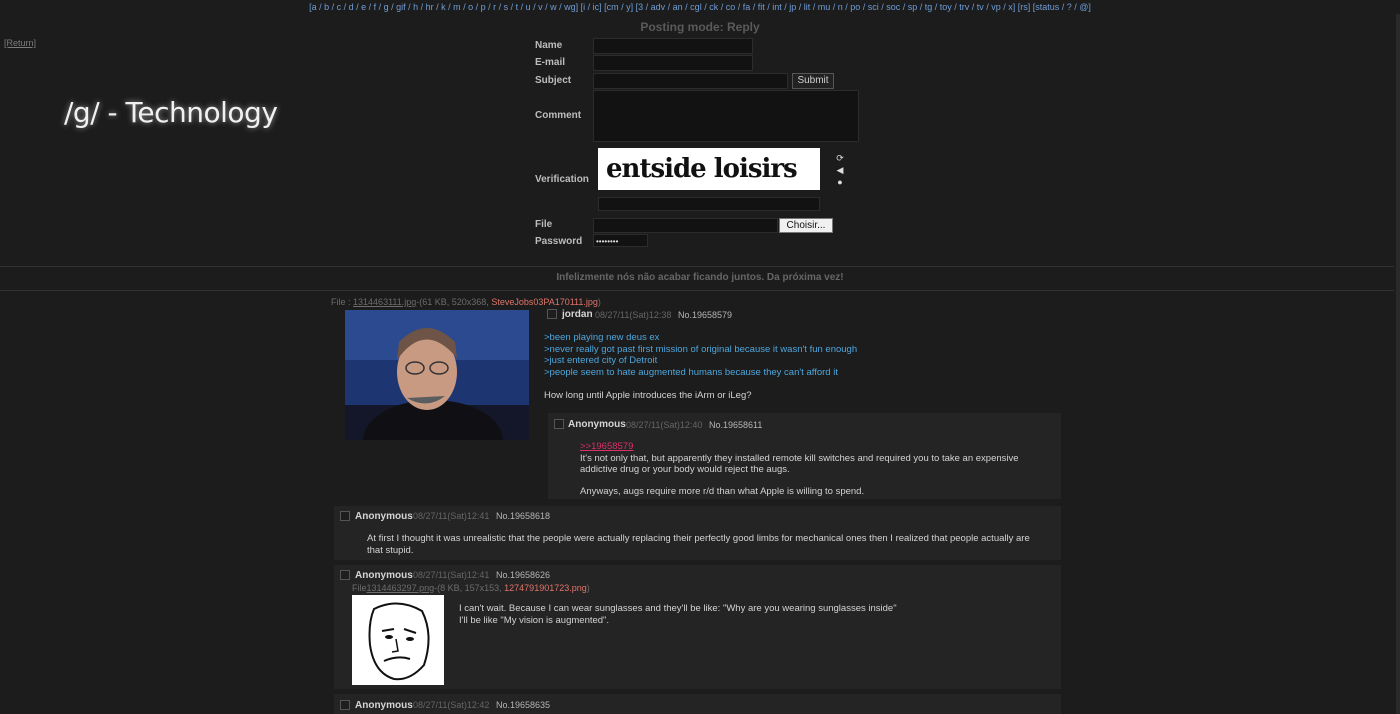 The image size is (1400, 714). Describe the element at coordinates (559, 241) in the screenshot. I see `password-label: Password` at that location.